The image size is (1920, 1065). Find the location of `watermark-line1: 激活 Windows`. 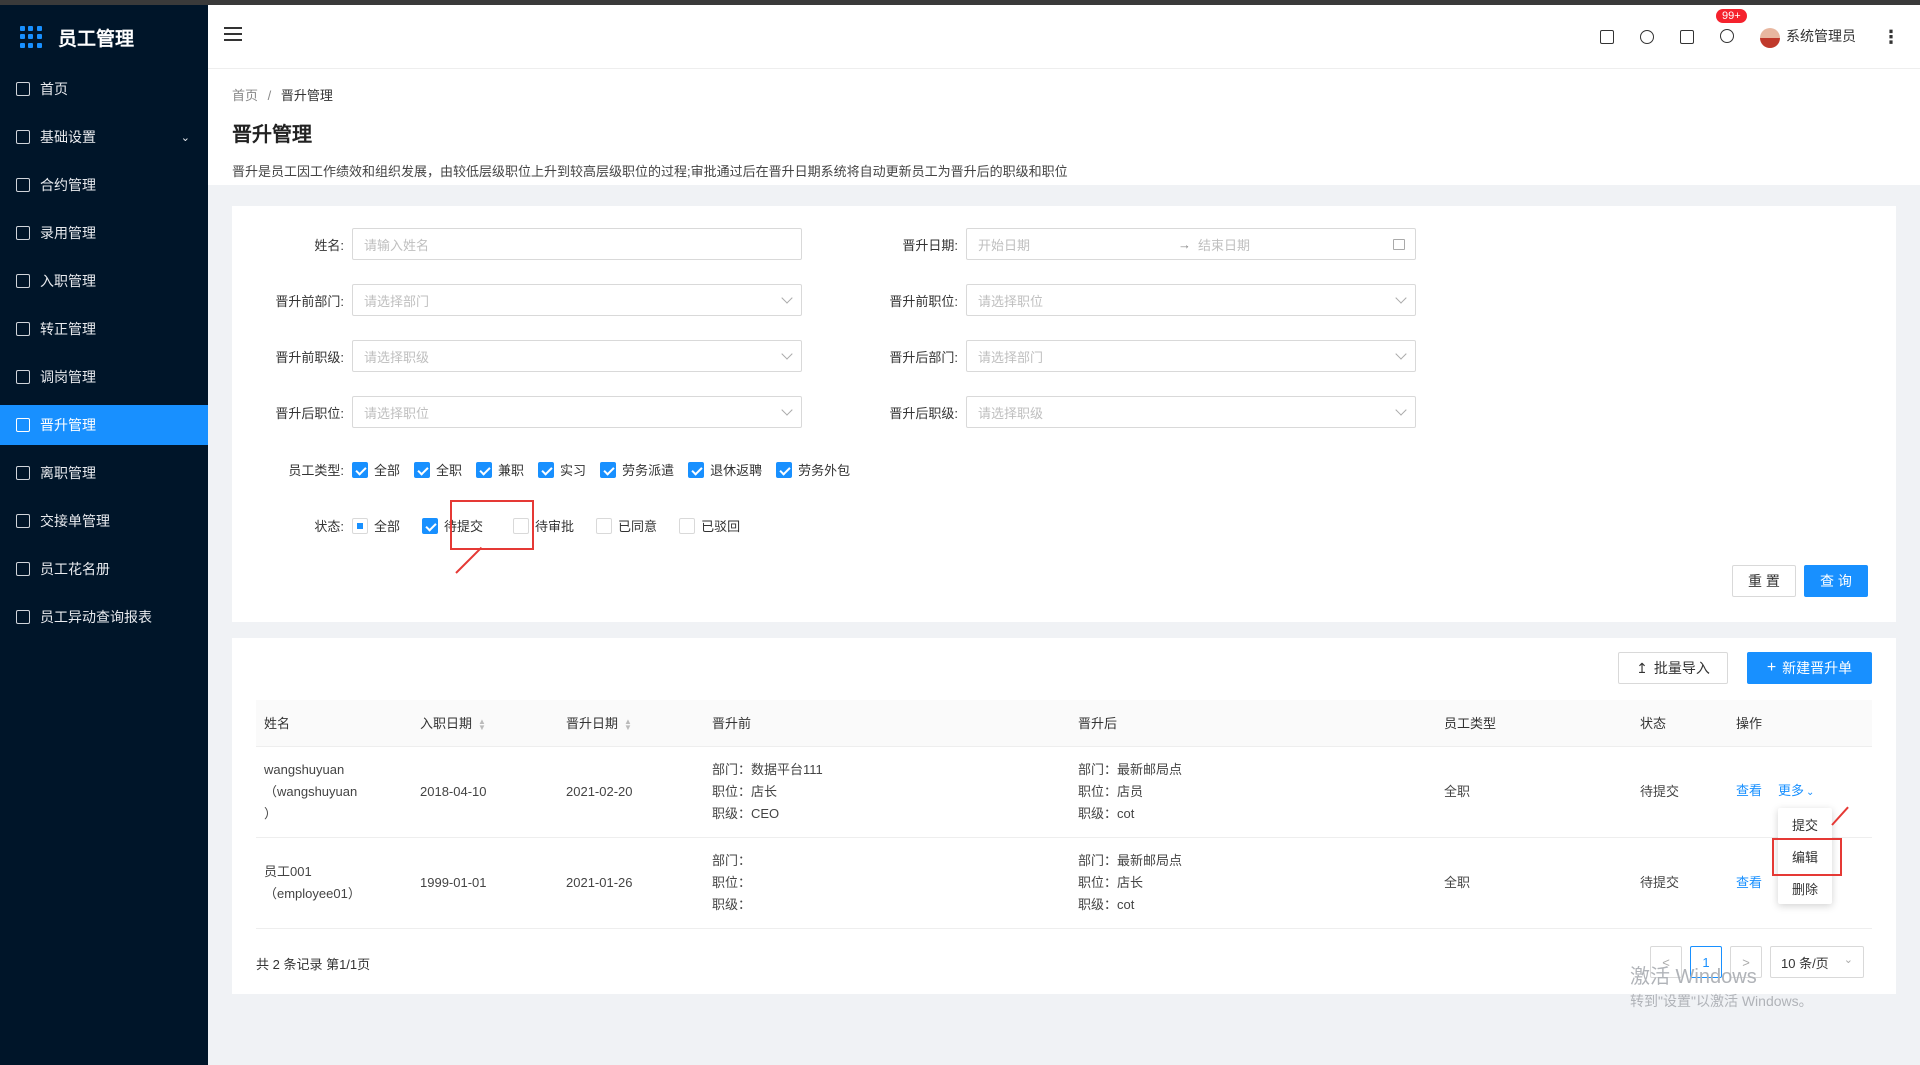

watermark-line1: 激活 Windows is located at coordinates (1693, 977).